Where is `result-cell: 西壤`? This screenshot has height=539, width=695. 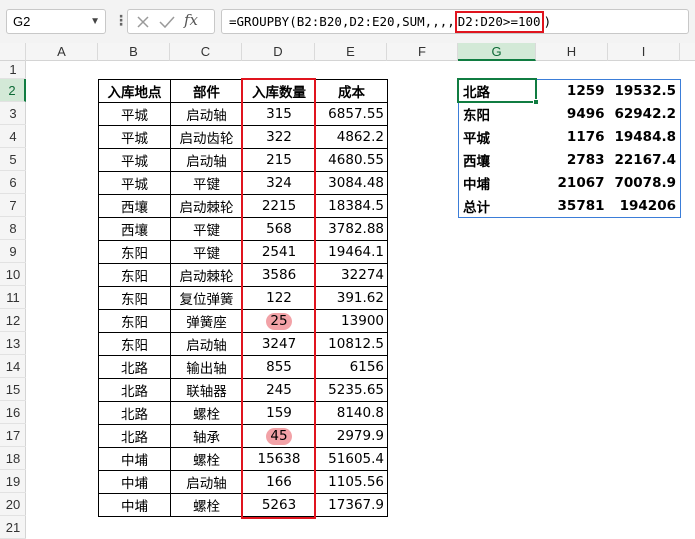
result-cell: 西壤 is located at coordinates (498, 160).